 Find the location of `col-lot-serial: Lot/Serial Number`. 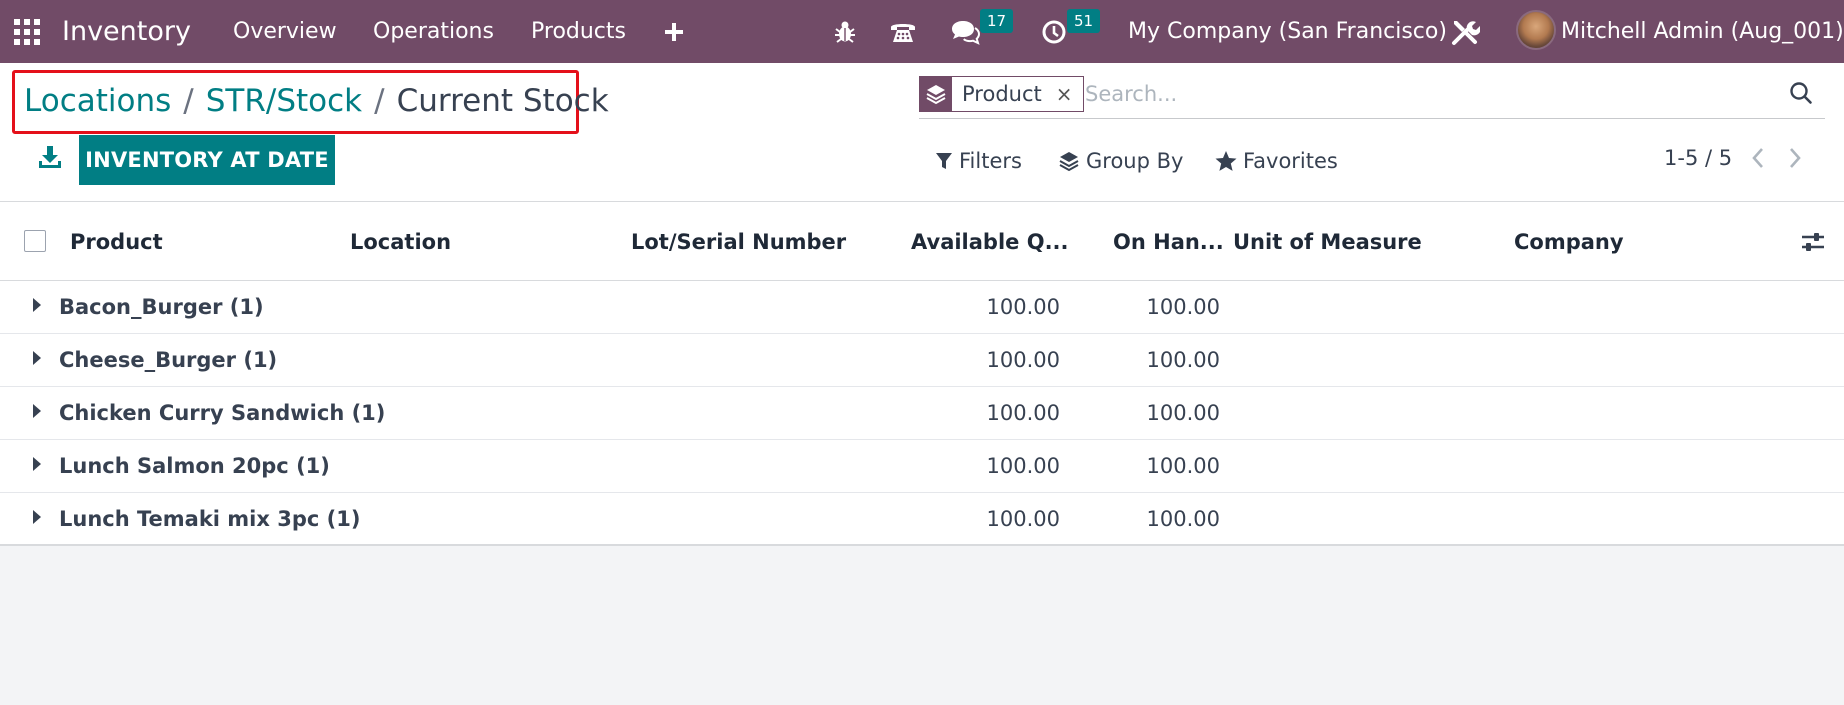

col-lot-serial: Lot/Serial Number is located at coordinates (738, 242).